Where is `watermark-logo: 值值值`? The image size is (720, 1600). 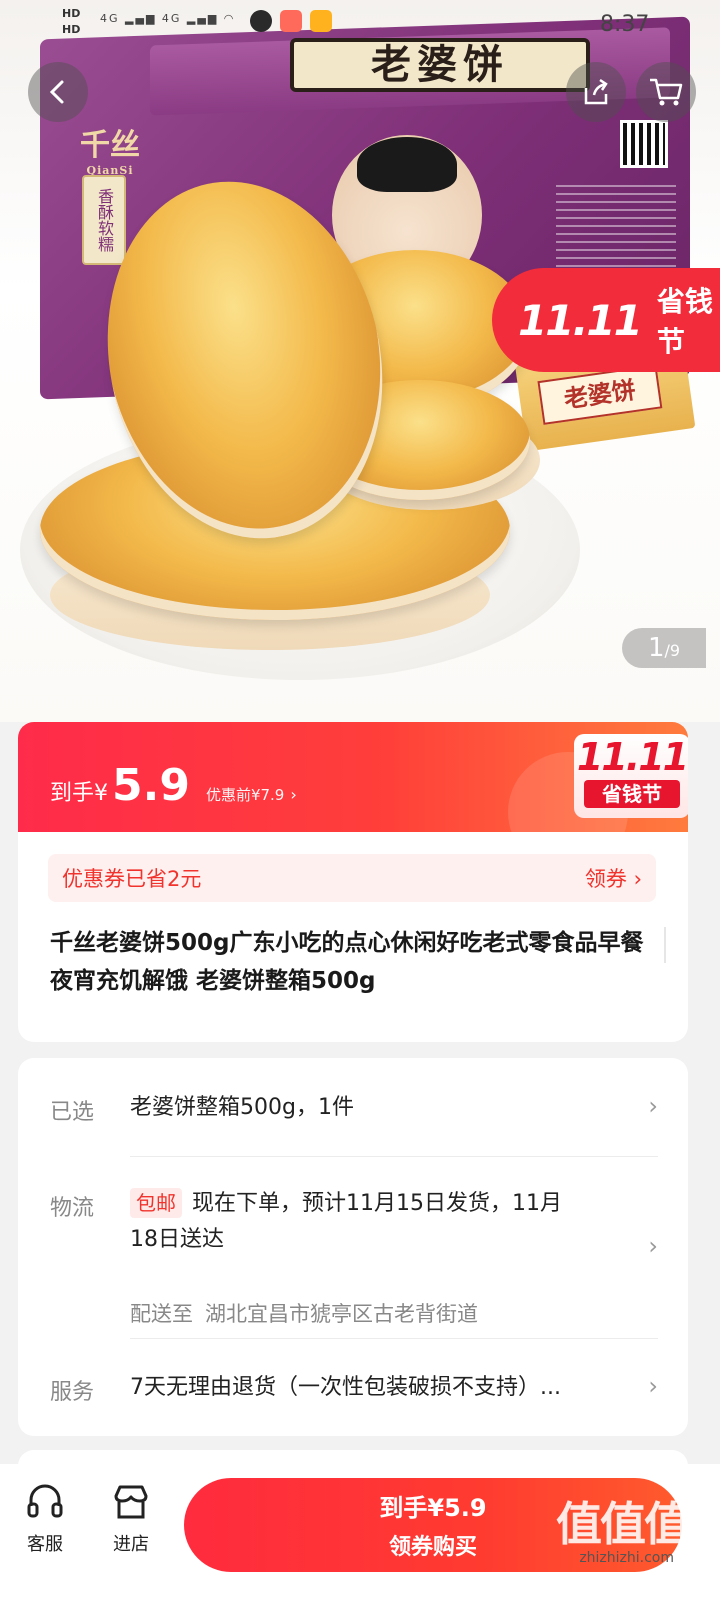 watermark-logo: 值值值 is located at coordinates (623, 1524).